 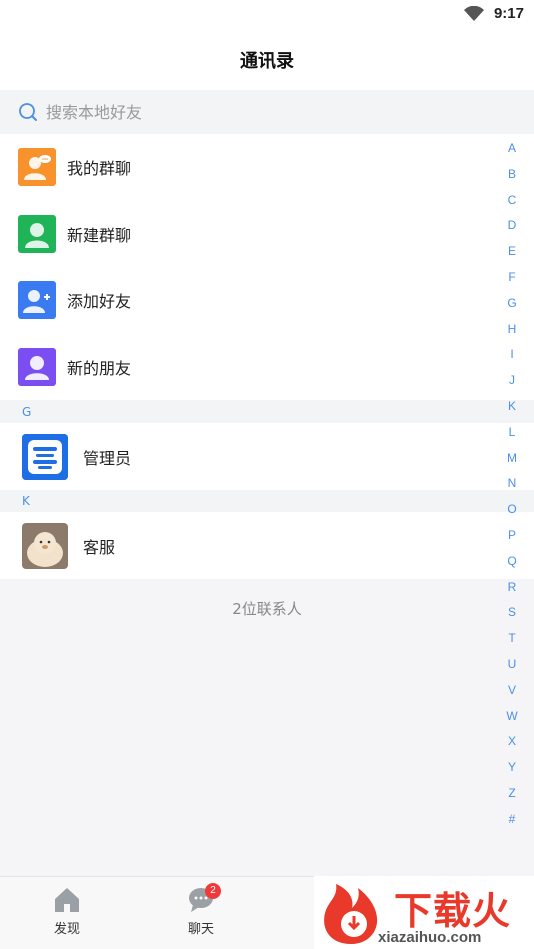 I want to click on my-groups-label: 我的群聊, so click(x=99, y=169).